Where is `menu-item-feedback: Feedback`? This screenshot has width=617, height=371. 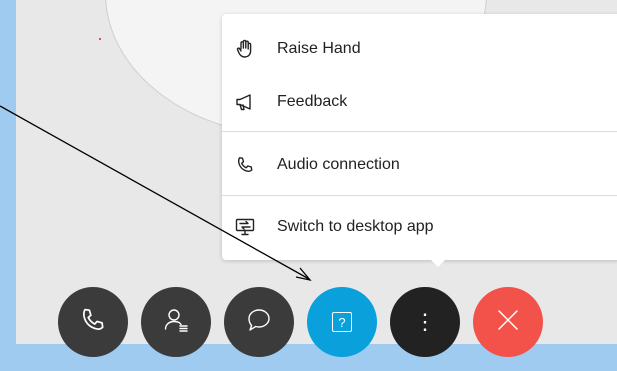 menu-item-feedback: Feedback is located at coordinates (419, 102).